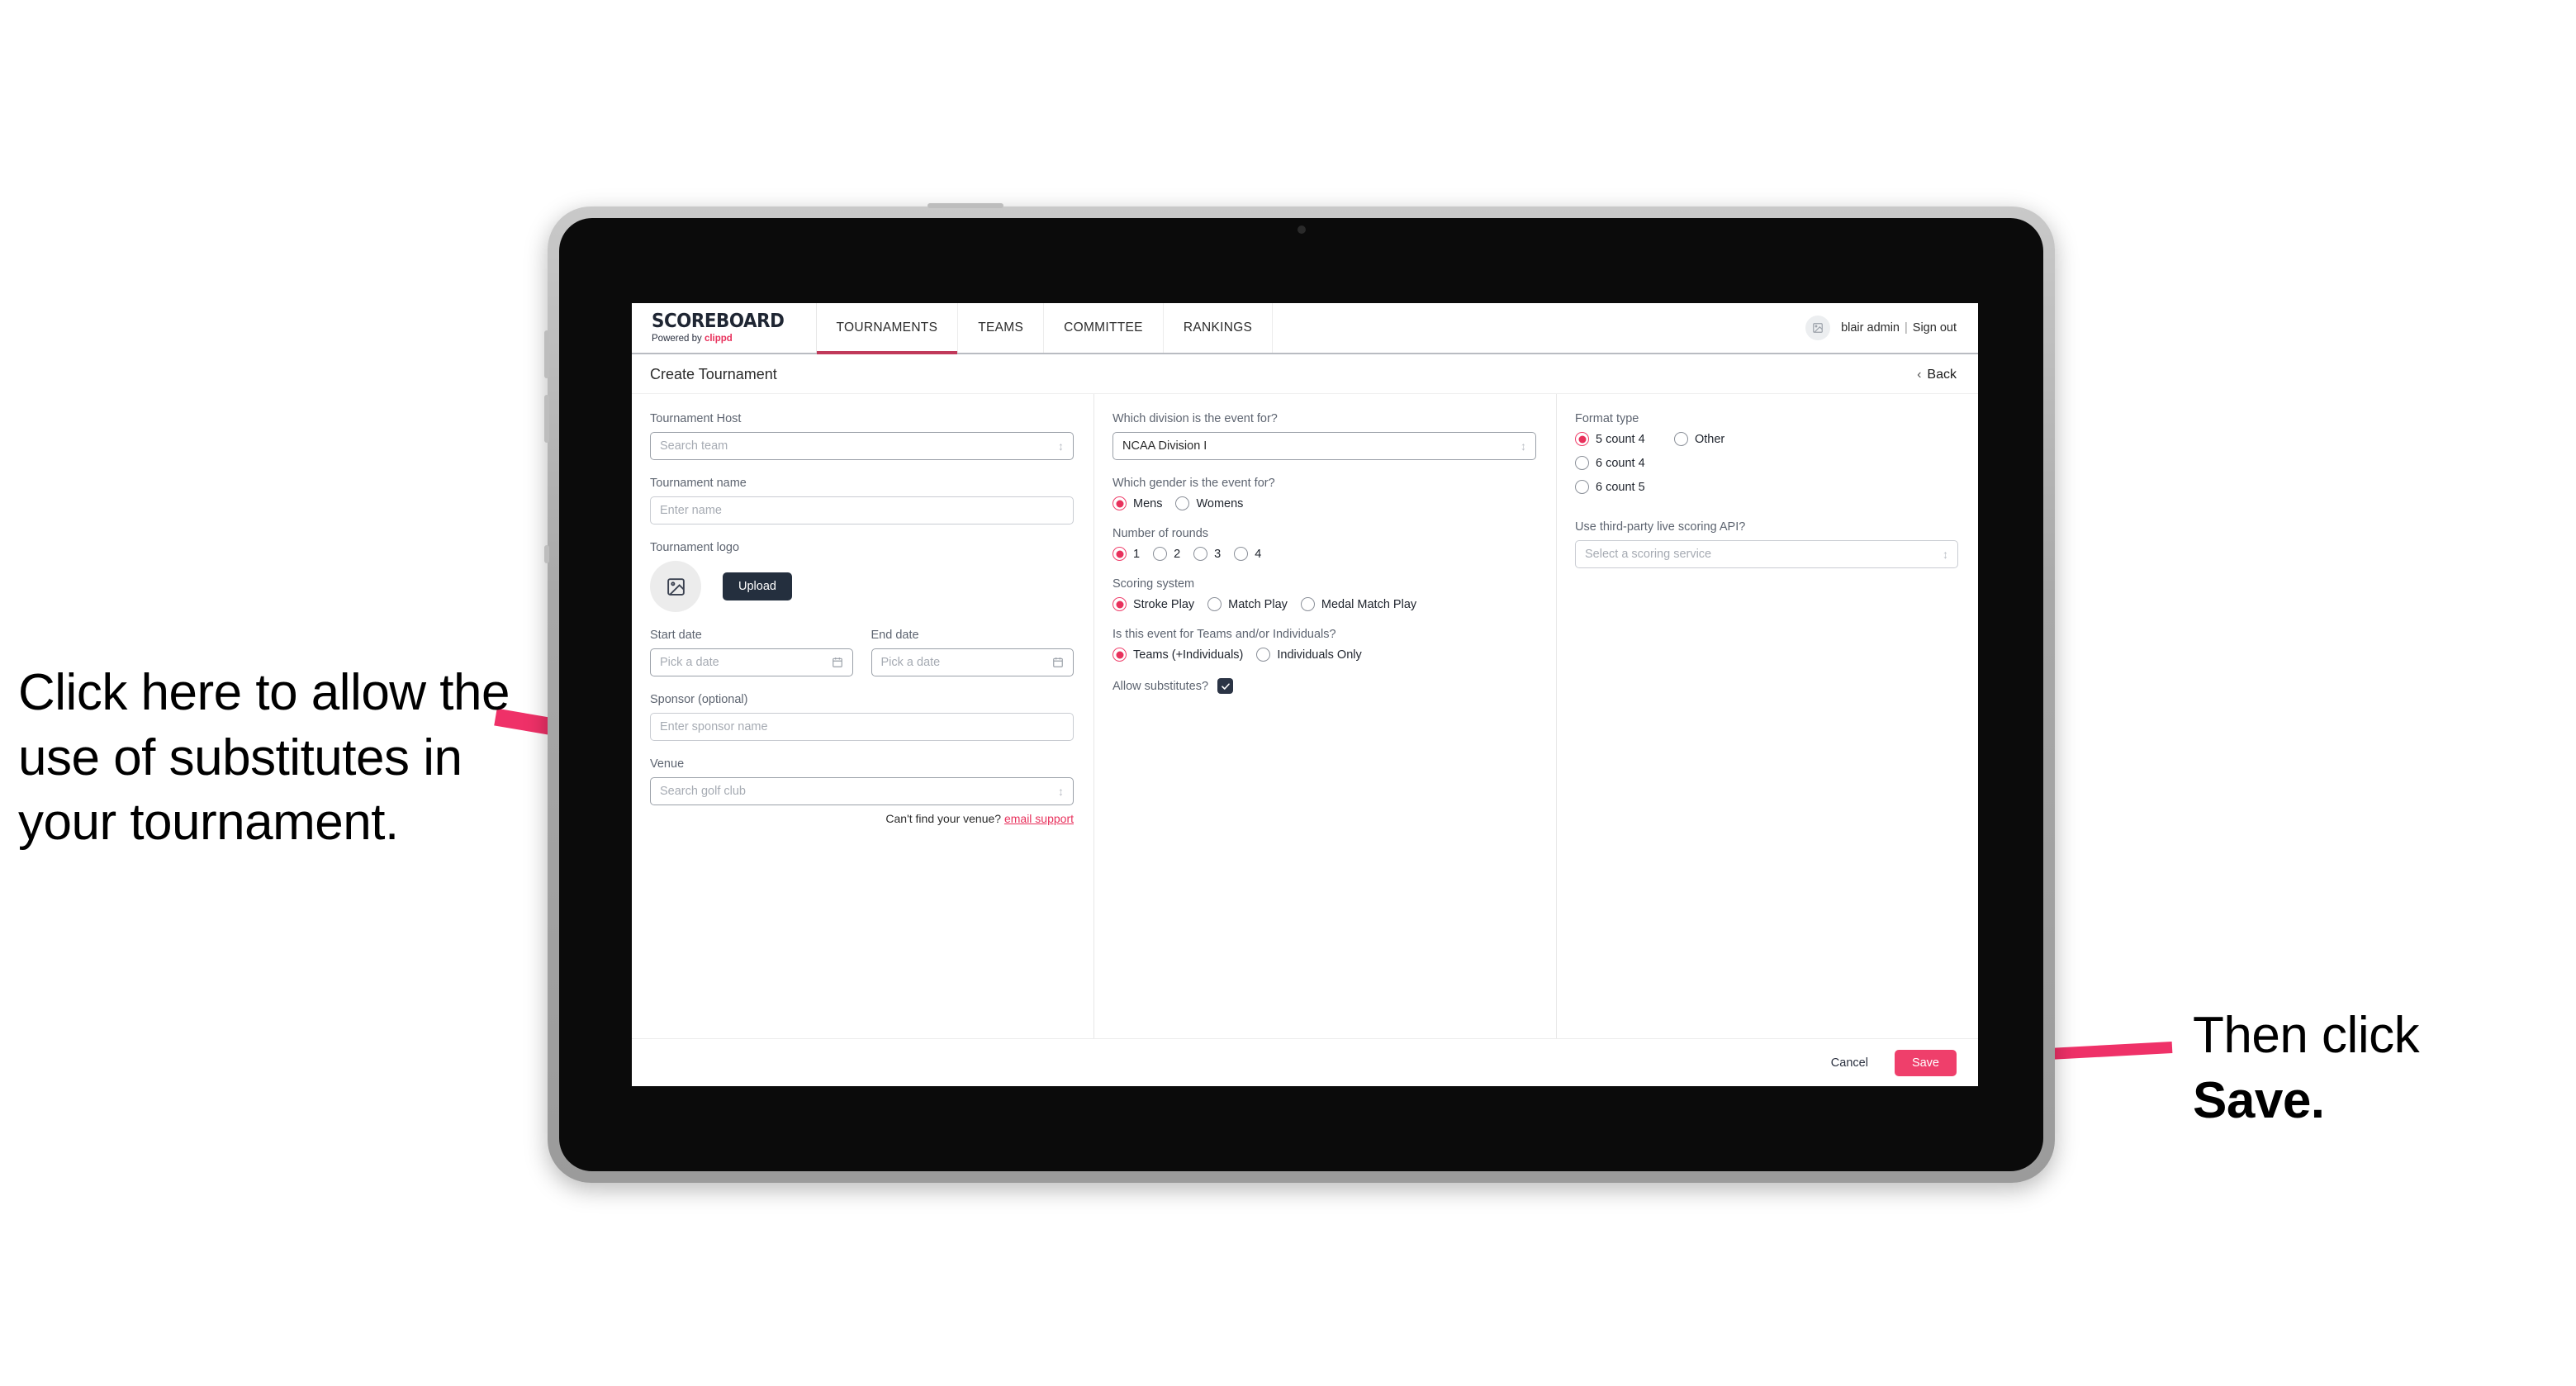  I want to click on end-date-placeholder: Pick a date, so click(910, 662).